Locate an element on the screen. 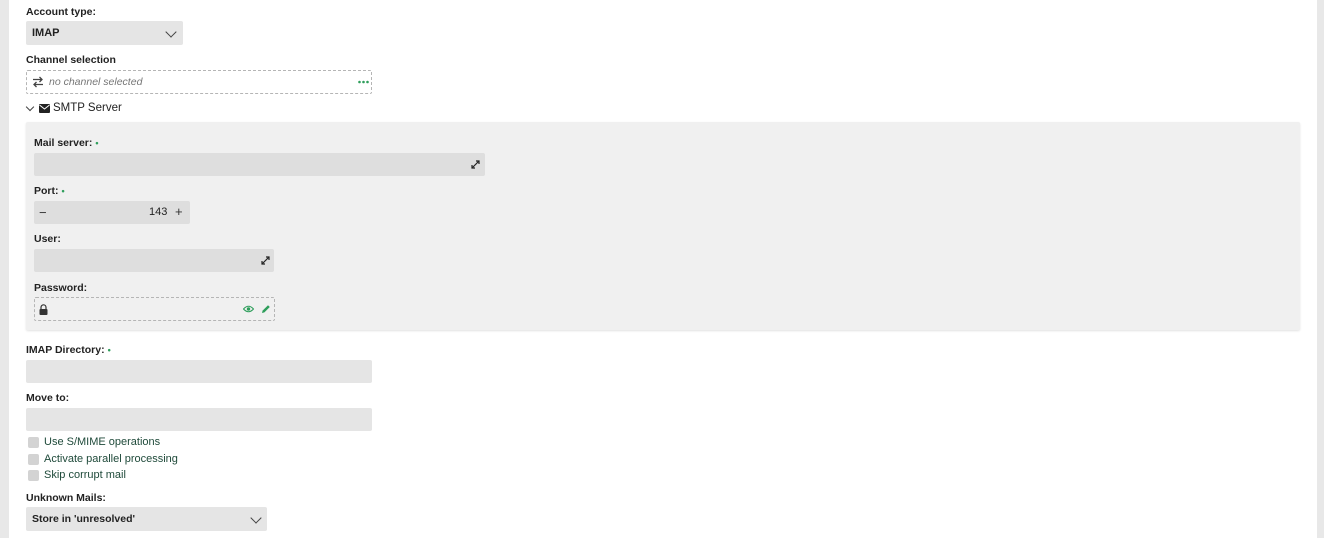 Image resolution: width=1324 pixels, height=538 pixels. more-dots-icon is located at coordinates (363, 82).